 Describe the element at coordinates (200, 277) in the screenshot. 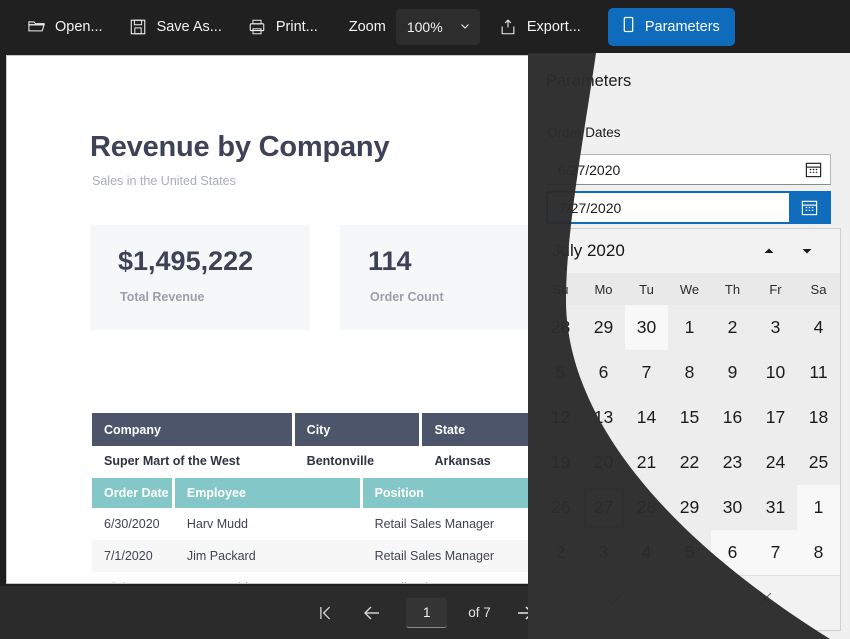

I see `kpi-card-total-revenue: $1,495,222 Total Revenue` at that location.